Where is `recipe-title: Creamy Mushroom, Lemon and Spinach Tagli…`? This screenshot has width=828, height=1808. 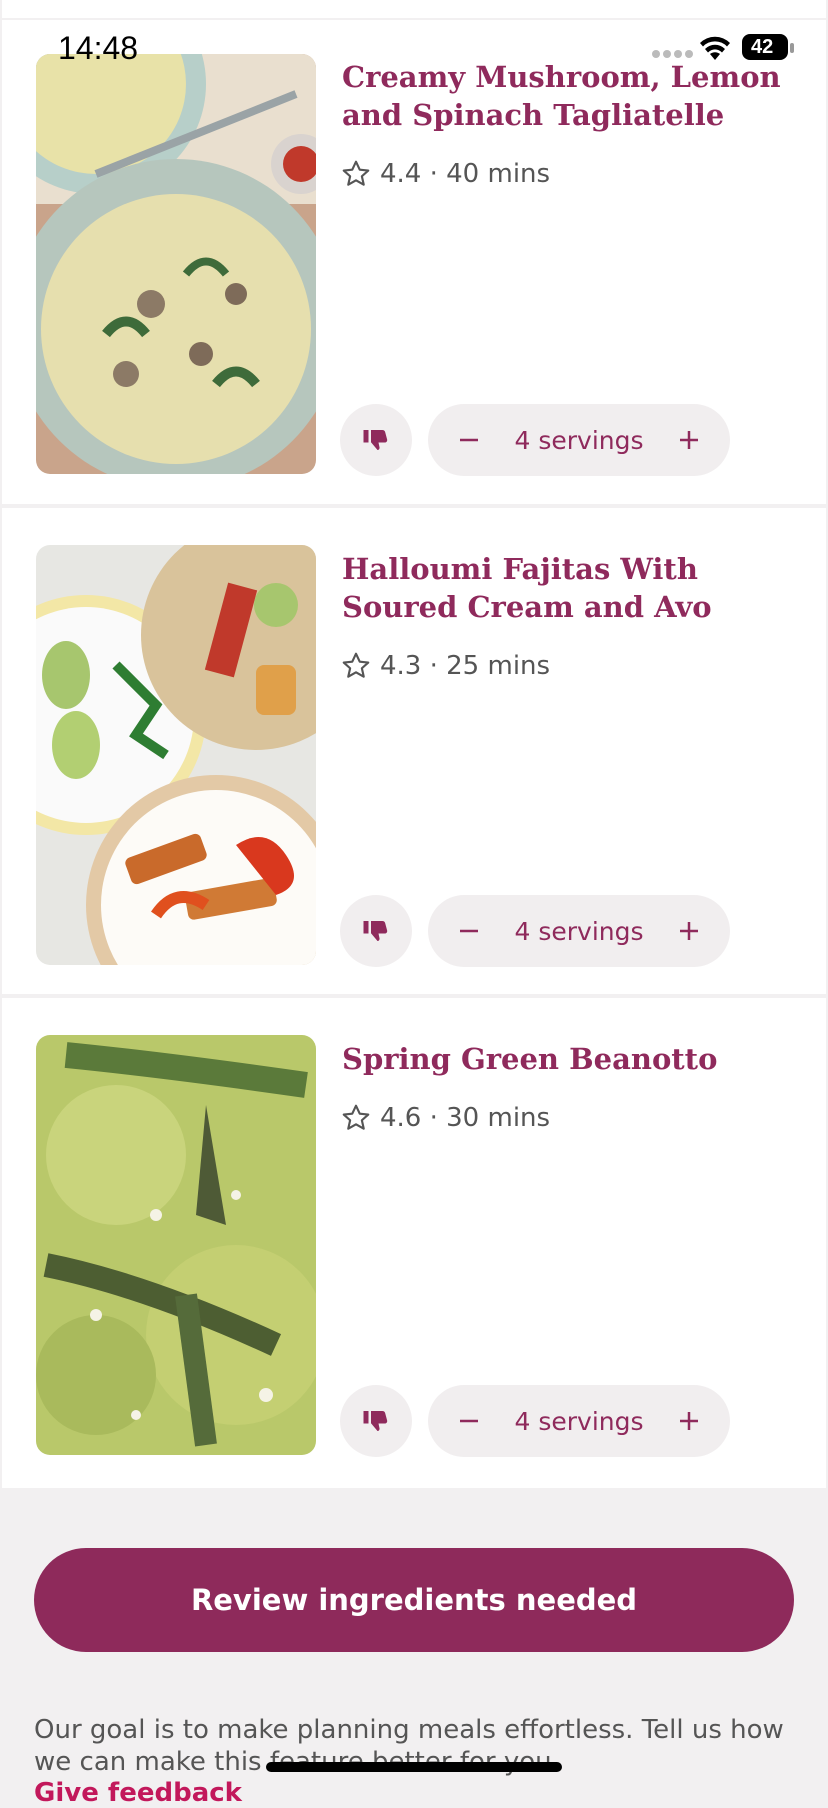 recipe-title: Creamy Mushroom, Lemon and Spinach Tagli… is located at coordinates (562, 96).